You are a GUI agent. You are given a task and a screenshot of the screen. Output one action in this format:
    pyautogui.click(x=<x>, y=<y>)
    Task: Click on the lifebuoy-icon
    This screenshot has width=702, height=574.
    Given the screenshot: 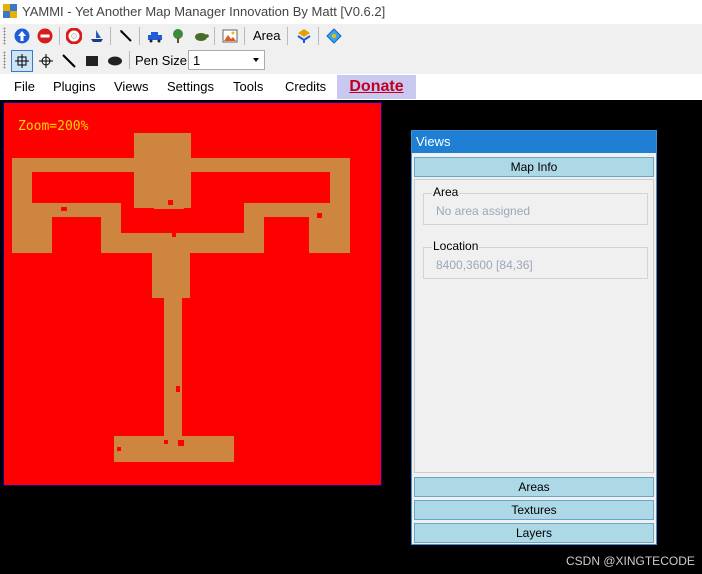 What is the action you would take?
    pyautogui.click(x=74, y=36)
    